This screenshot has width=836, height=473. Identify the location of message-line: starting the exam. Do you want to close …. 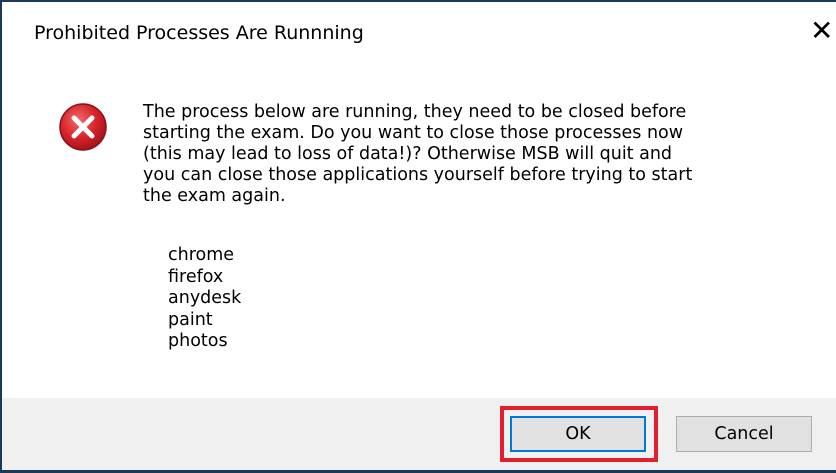
(413, 133).